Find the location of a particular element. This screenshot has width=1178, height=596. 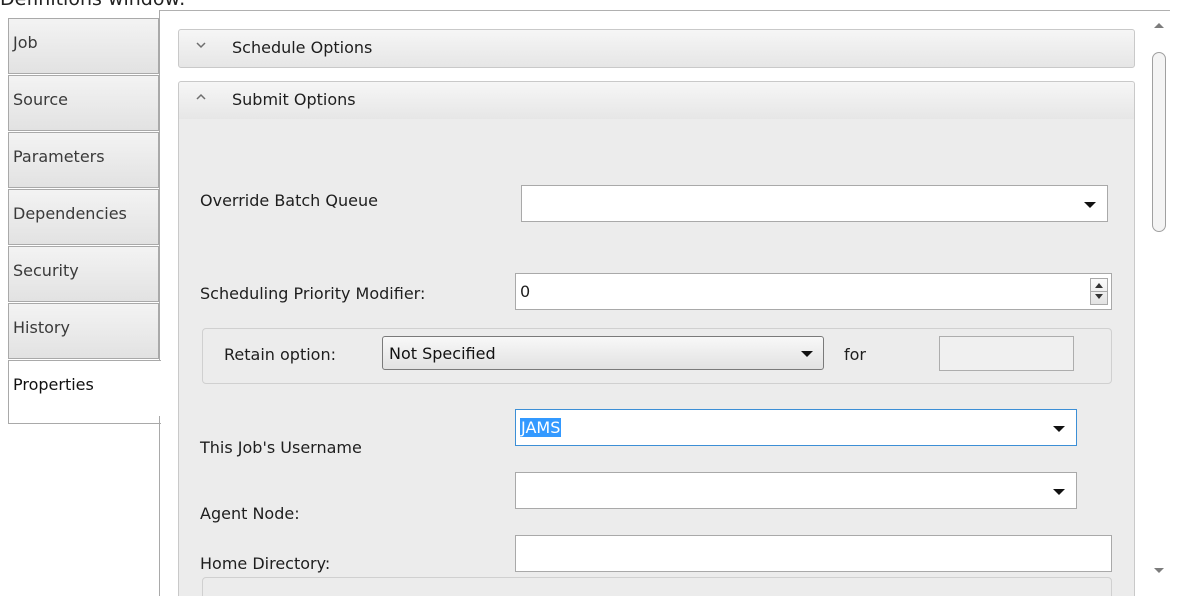

field-value: 0 is located at coordinates (525, 291).